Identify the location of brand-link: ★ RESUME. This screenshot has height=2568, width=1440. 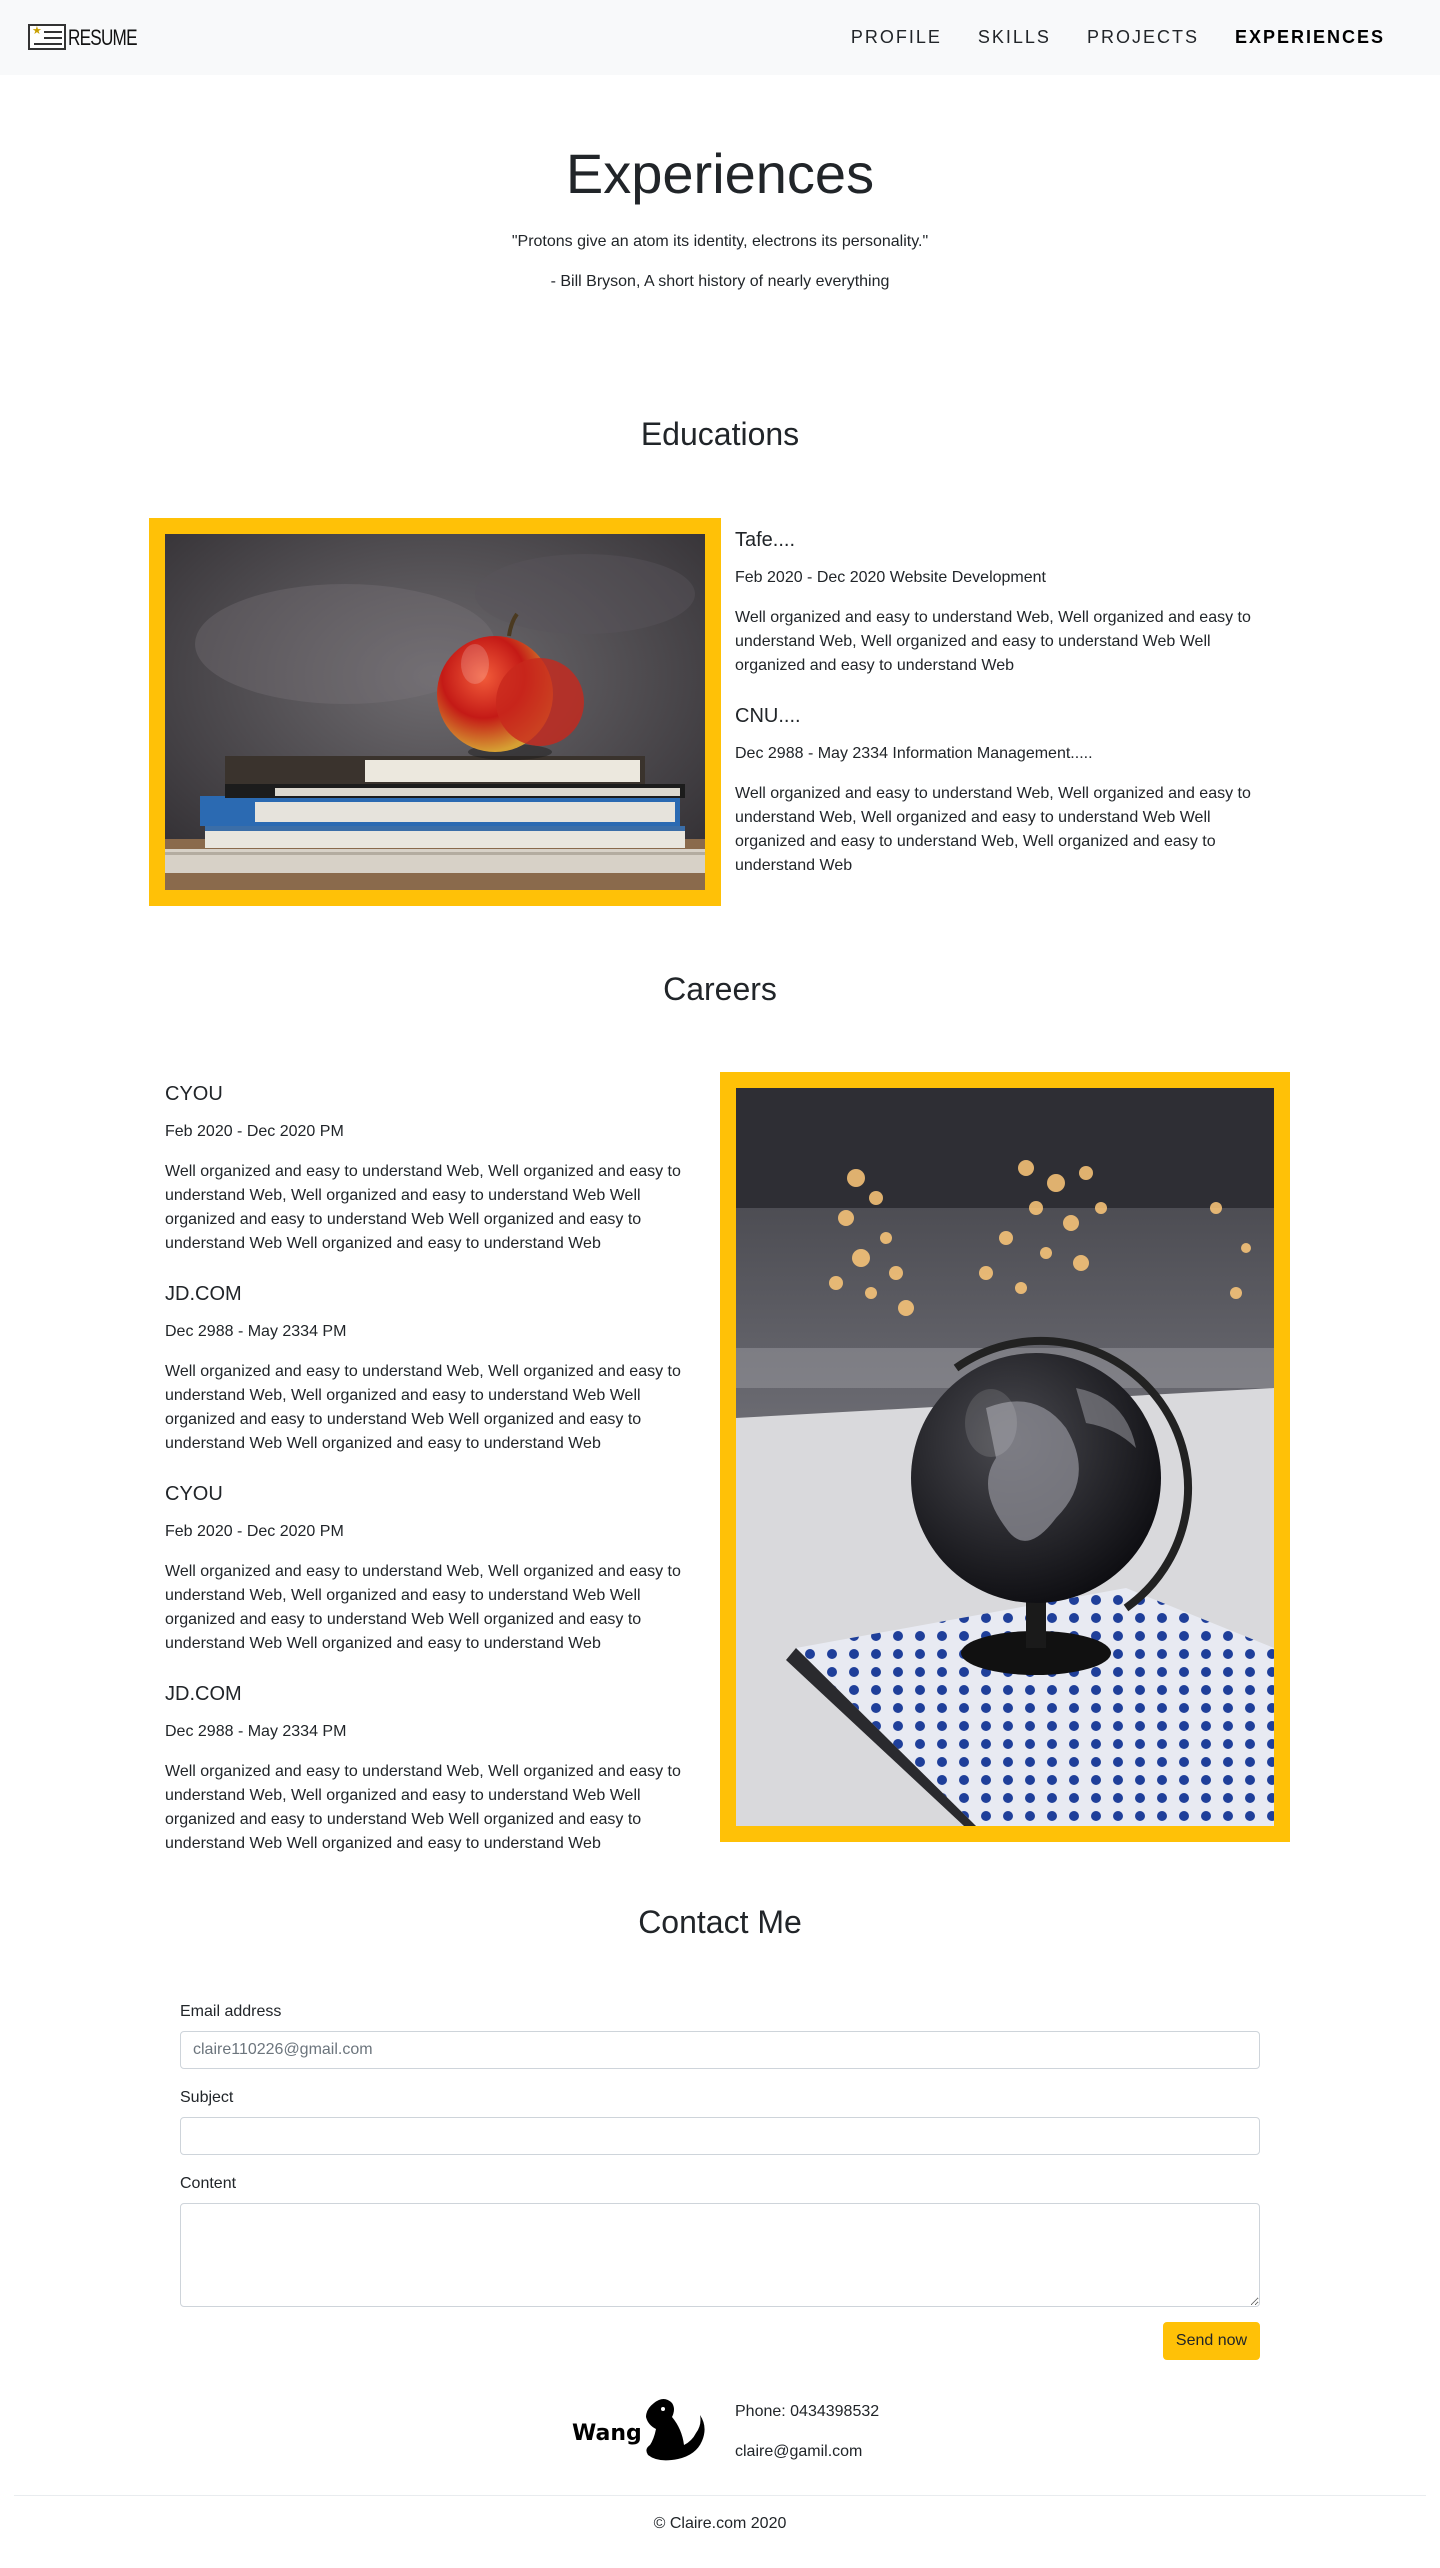
(92, 37).